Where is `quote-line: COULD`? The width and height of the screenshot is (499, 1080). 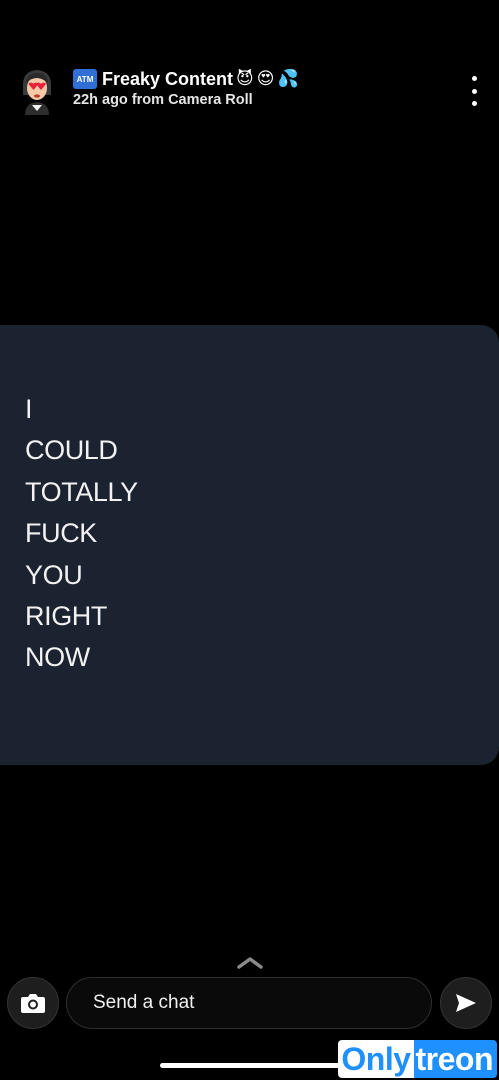 quote-line: COULD is located at coordinates (71, 450).